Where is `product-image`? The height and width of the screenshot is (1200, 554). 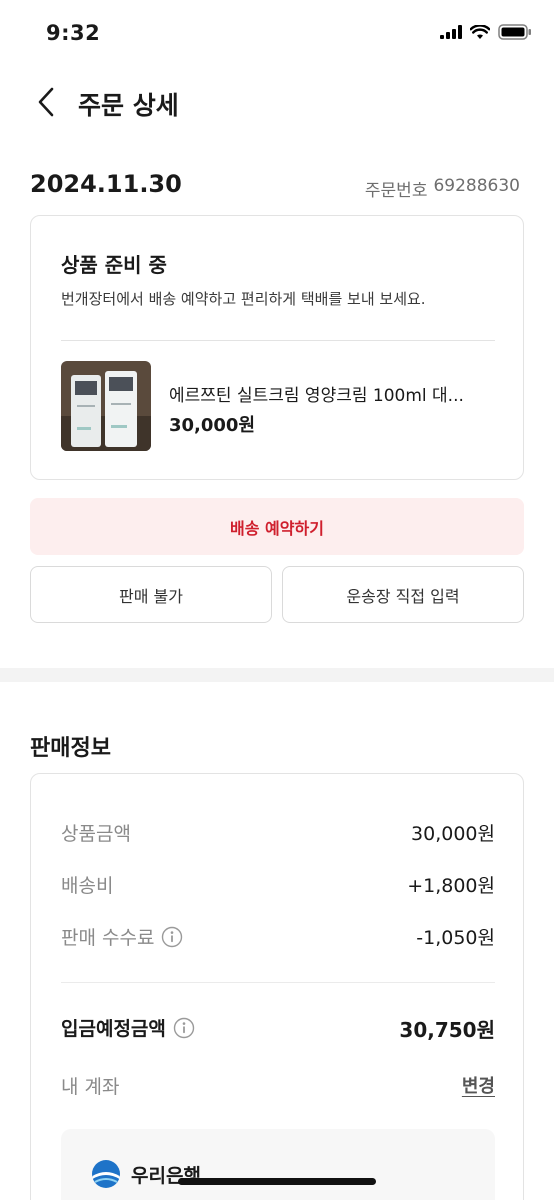
product-image is located at coordinates (106, 406).